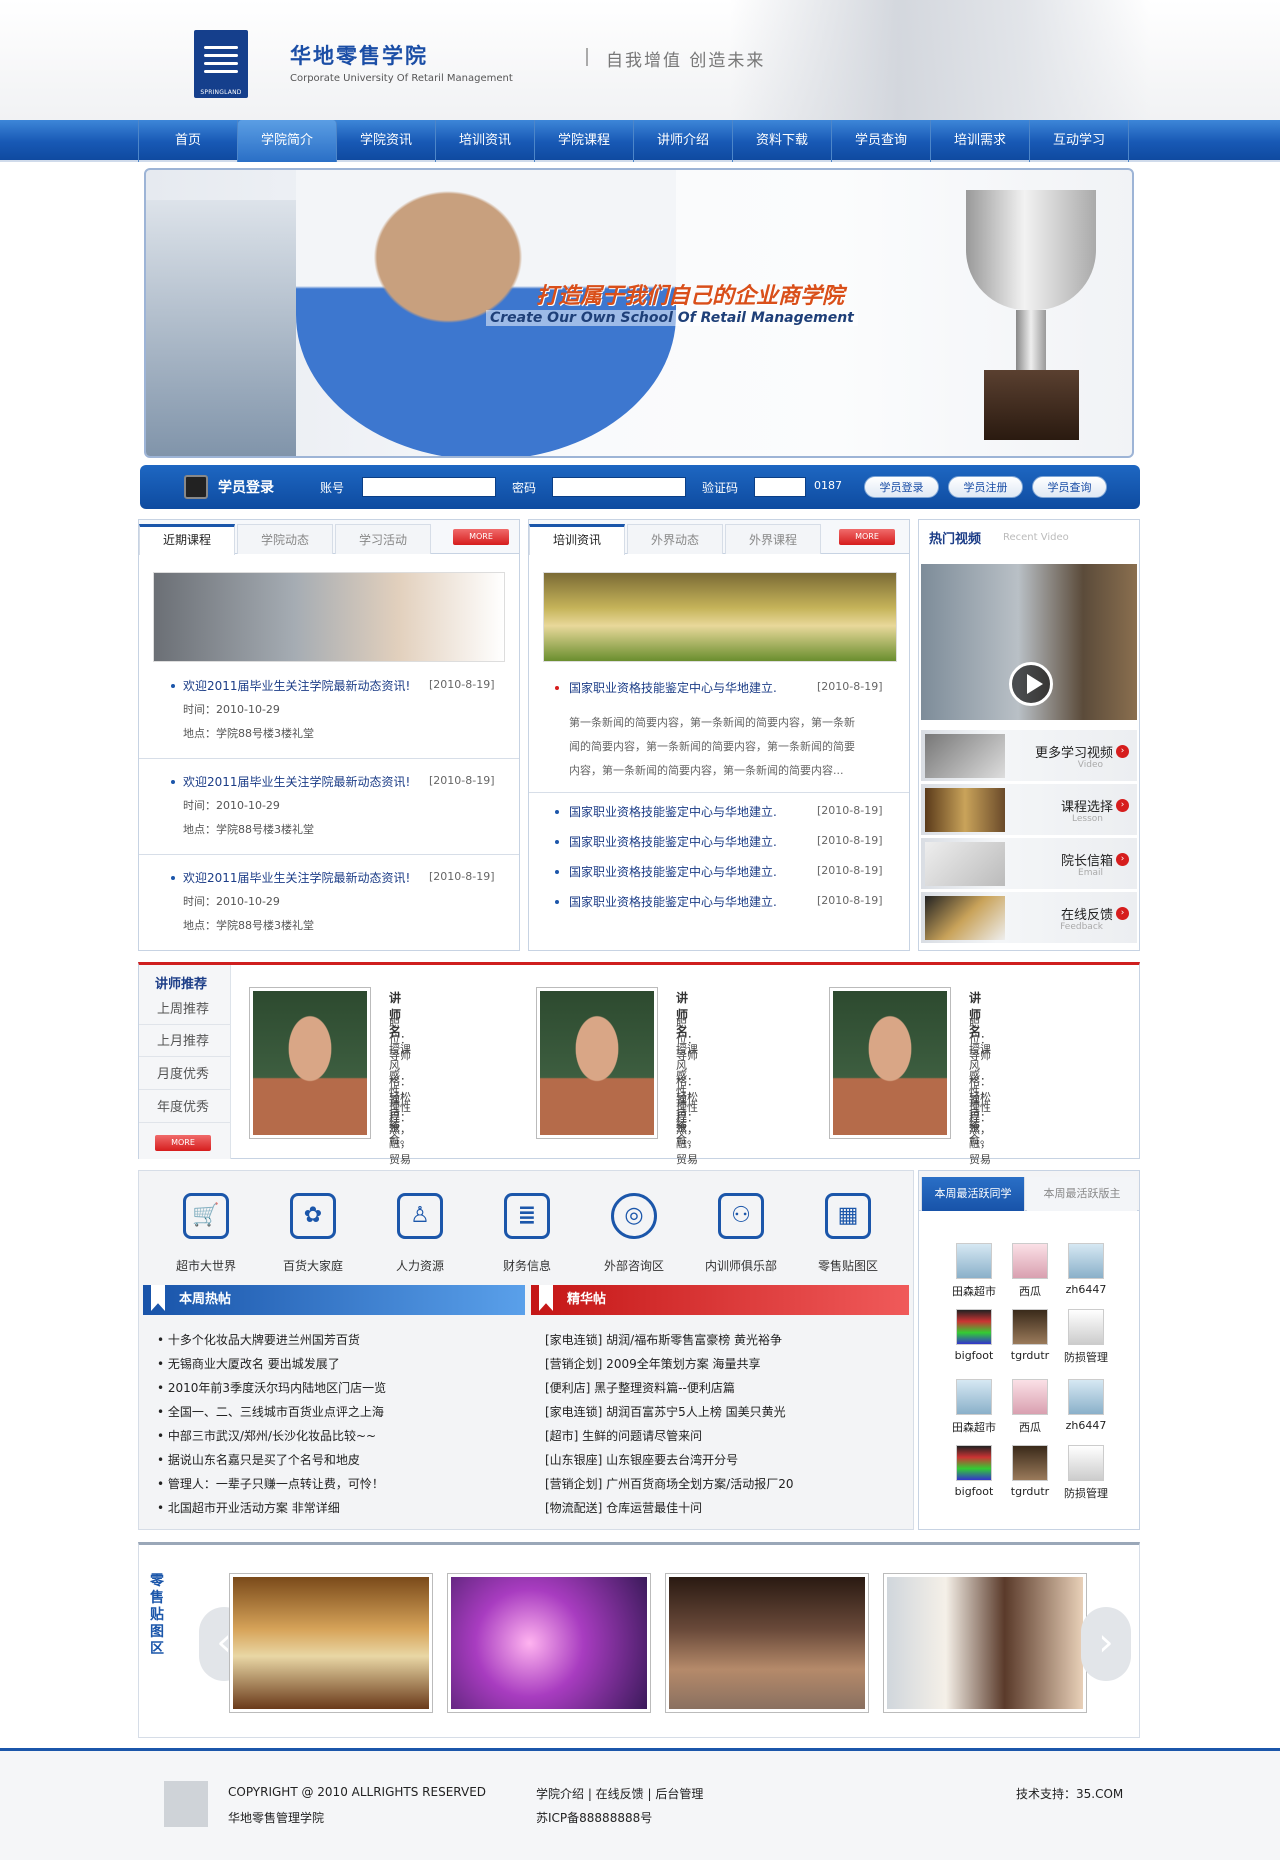 The height and width of the screenshot is (1860, 1280). Describe the element at coordinates (1069, 487) in the screenshot. I see `student-query-button: 学员查询` at that location.